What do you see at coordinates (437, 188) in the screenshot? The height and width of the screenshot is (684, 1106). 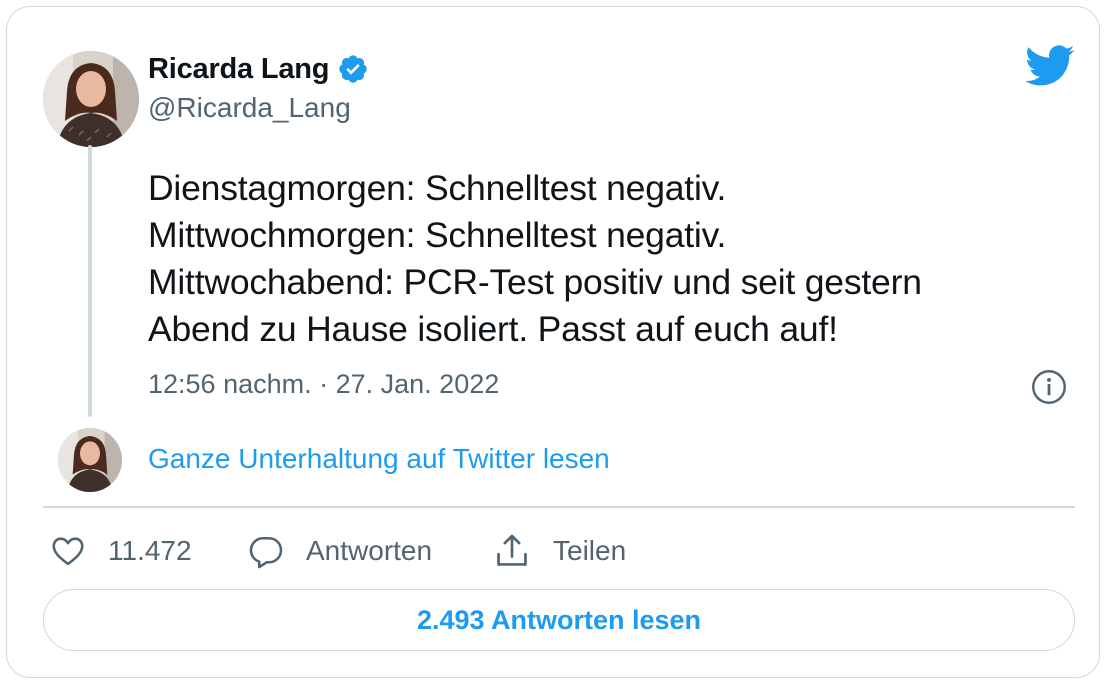 I see `tweet-text-line: Dienstagmorgen: Schnelltest negativ.` at bounding box center [437, 188].